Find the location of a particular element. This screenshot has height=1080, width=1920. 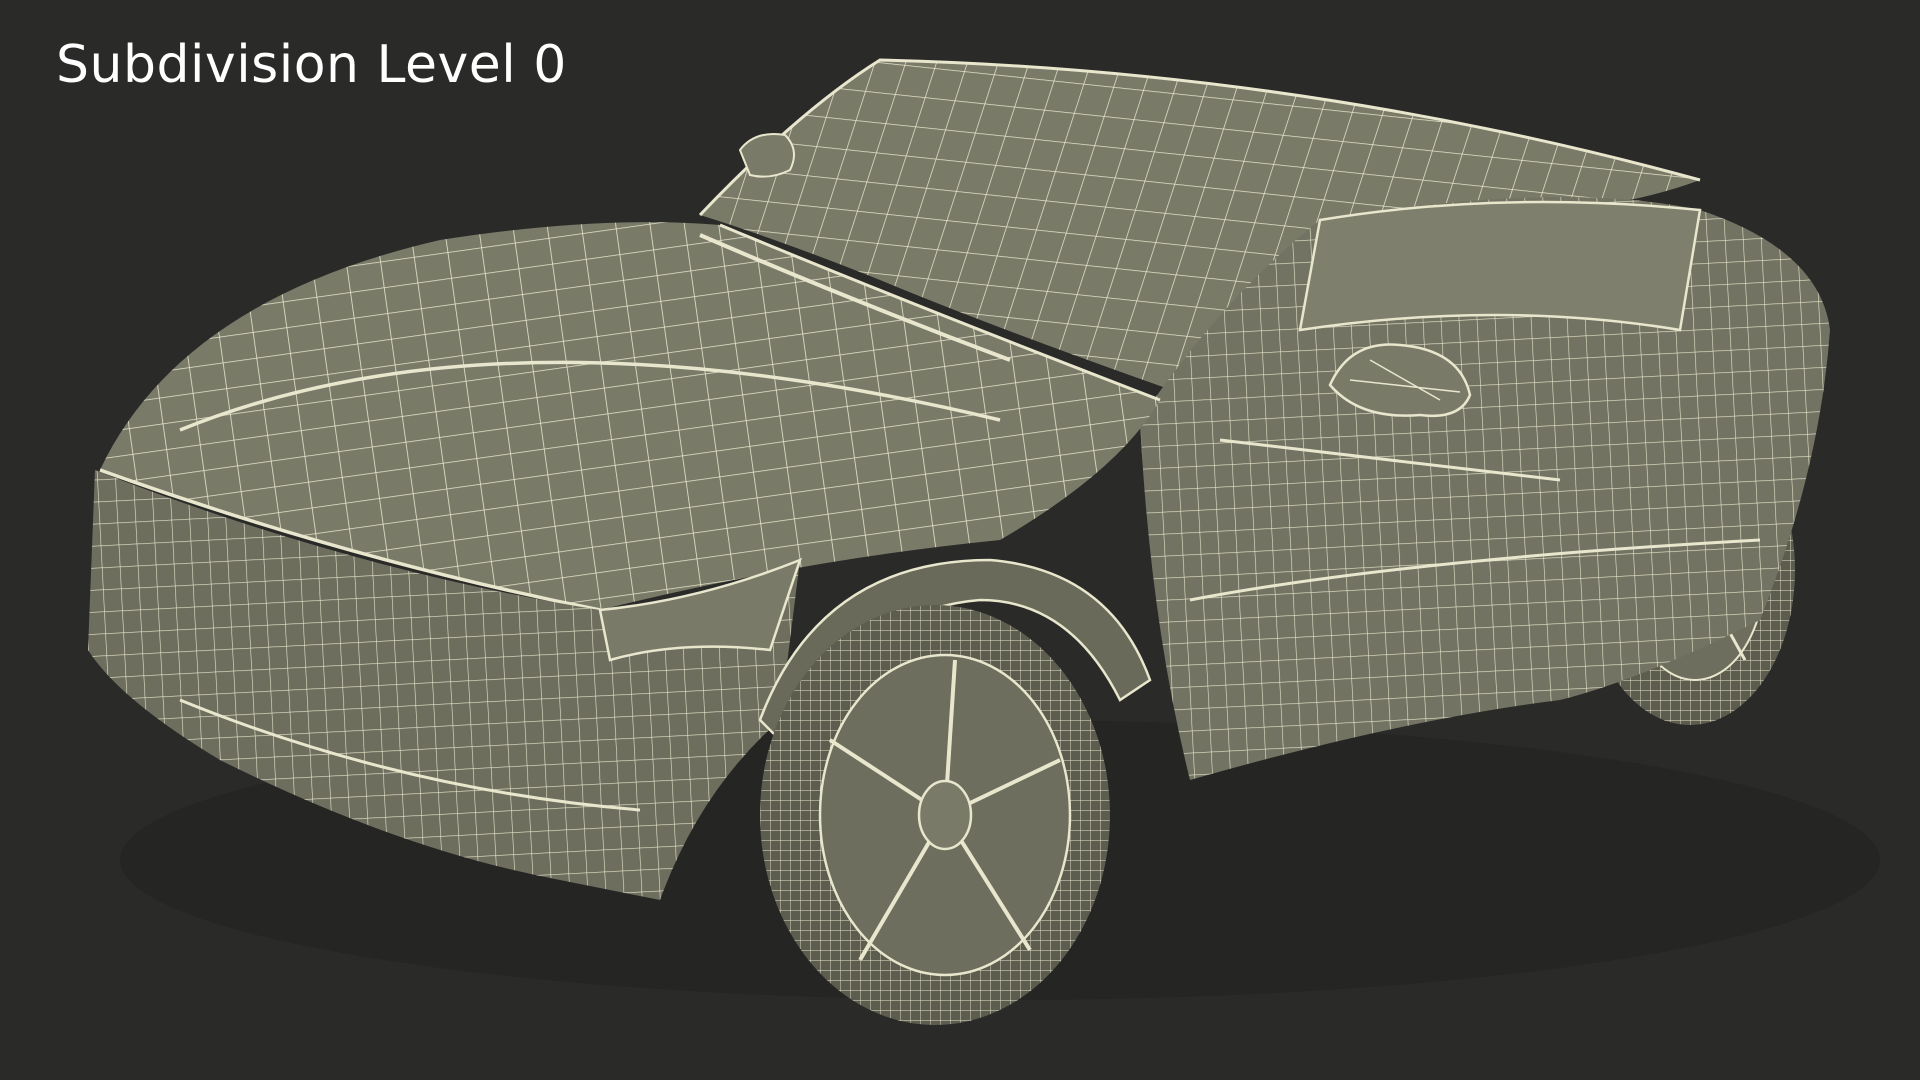

subdivision-level-caption: Subdivision Level 0 is located at coordinates (311, 65).